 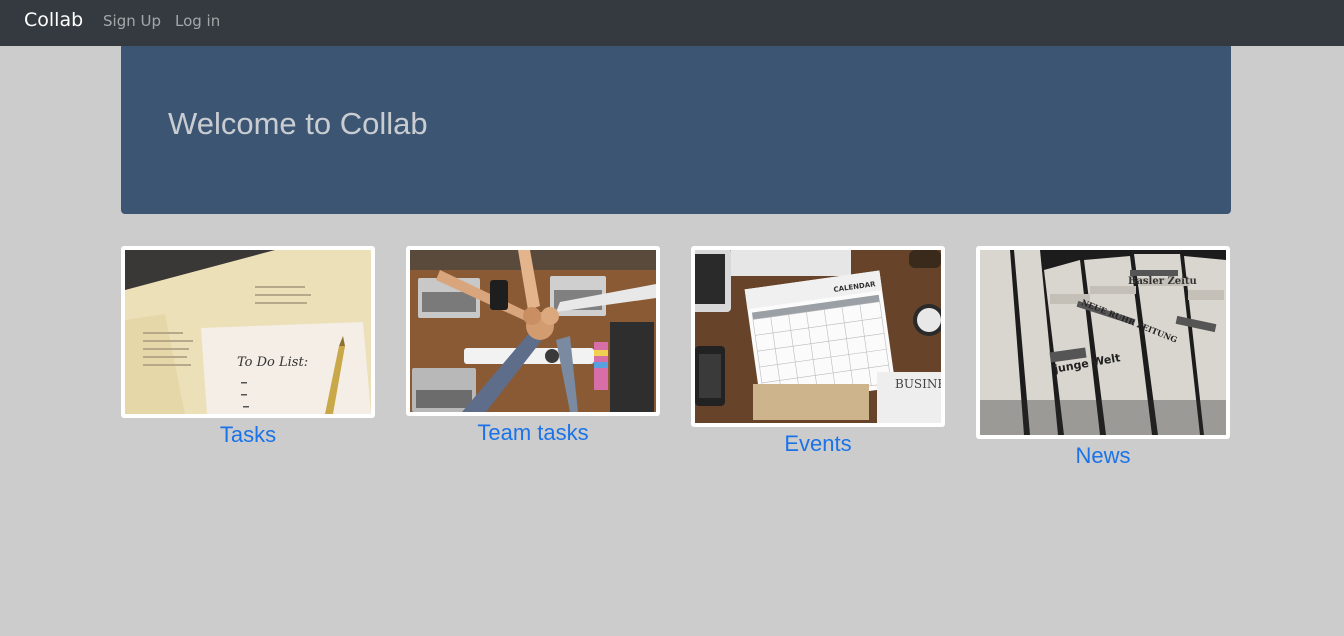 I want to click on team-fist-bump-image, so click(x=533, y=331).